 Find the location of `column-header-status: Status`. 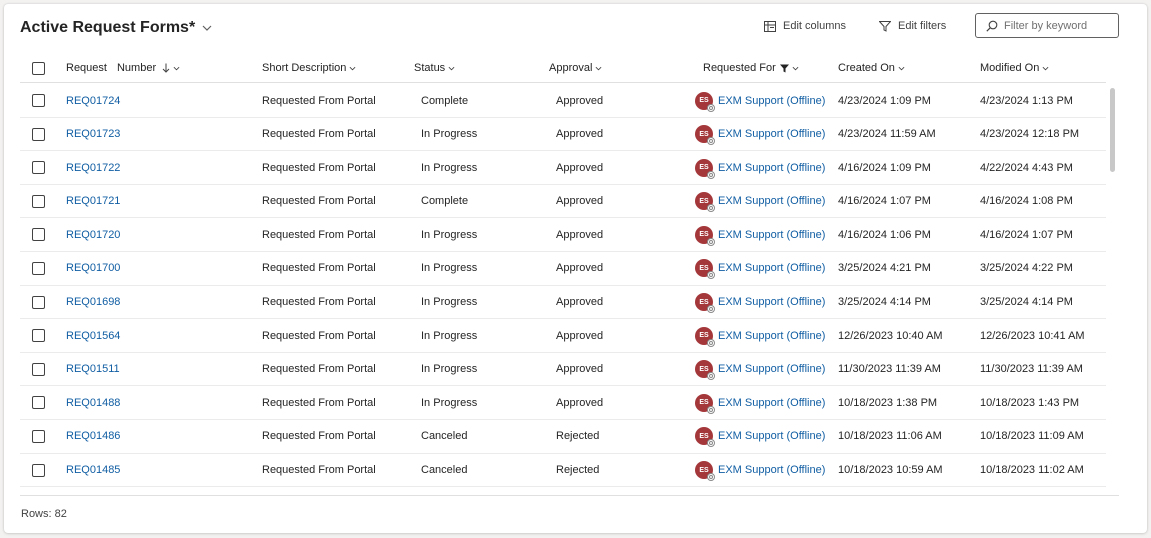

column-header-status: Status is located at coordinates (434, 68).